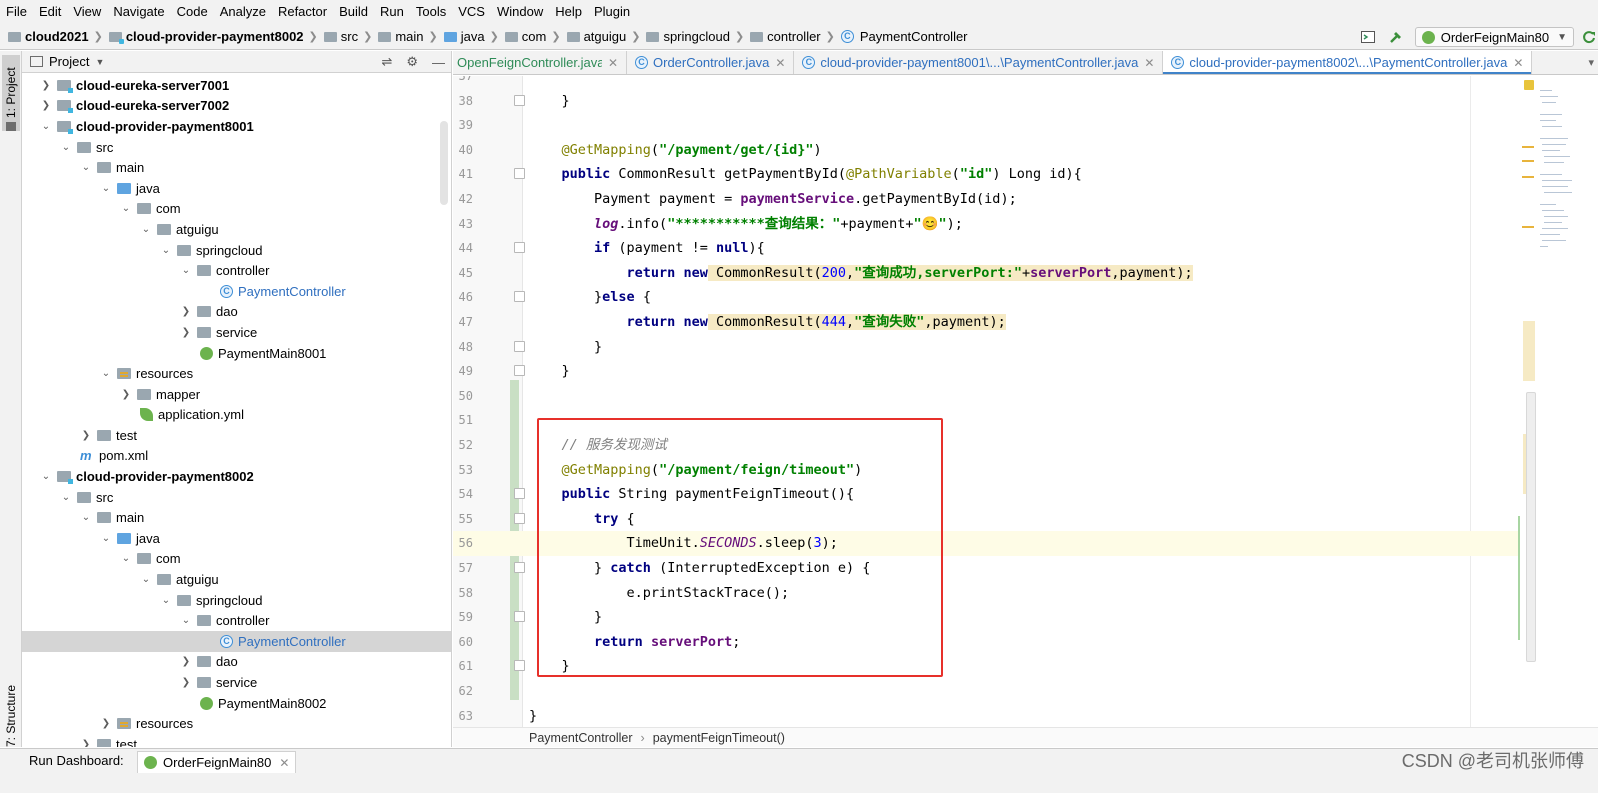 This screenshot has width=1598, height=793. What do you see at coordinates (236, 85) in the screenshot?
I see `tree-node: ❯ cloud-eureka-server7001` at bounding box center [236, 85].